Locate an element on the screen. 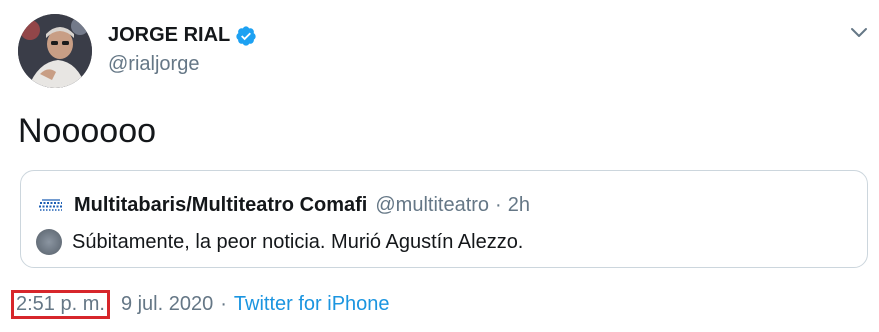  author-display-name: JORGE RIAL is located at coordinates (169, 35).